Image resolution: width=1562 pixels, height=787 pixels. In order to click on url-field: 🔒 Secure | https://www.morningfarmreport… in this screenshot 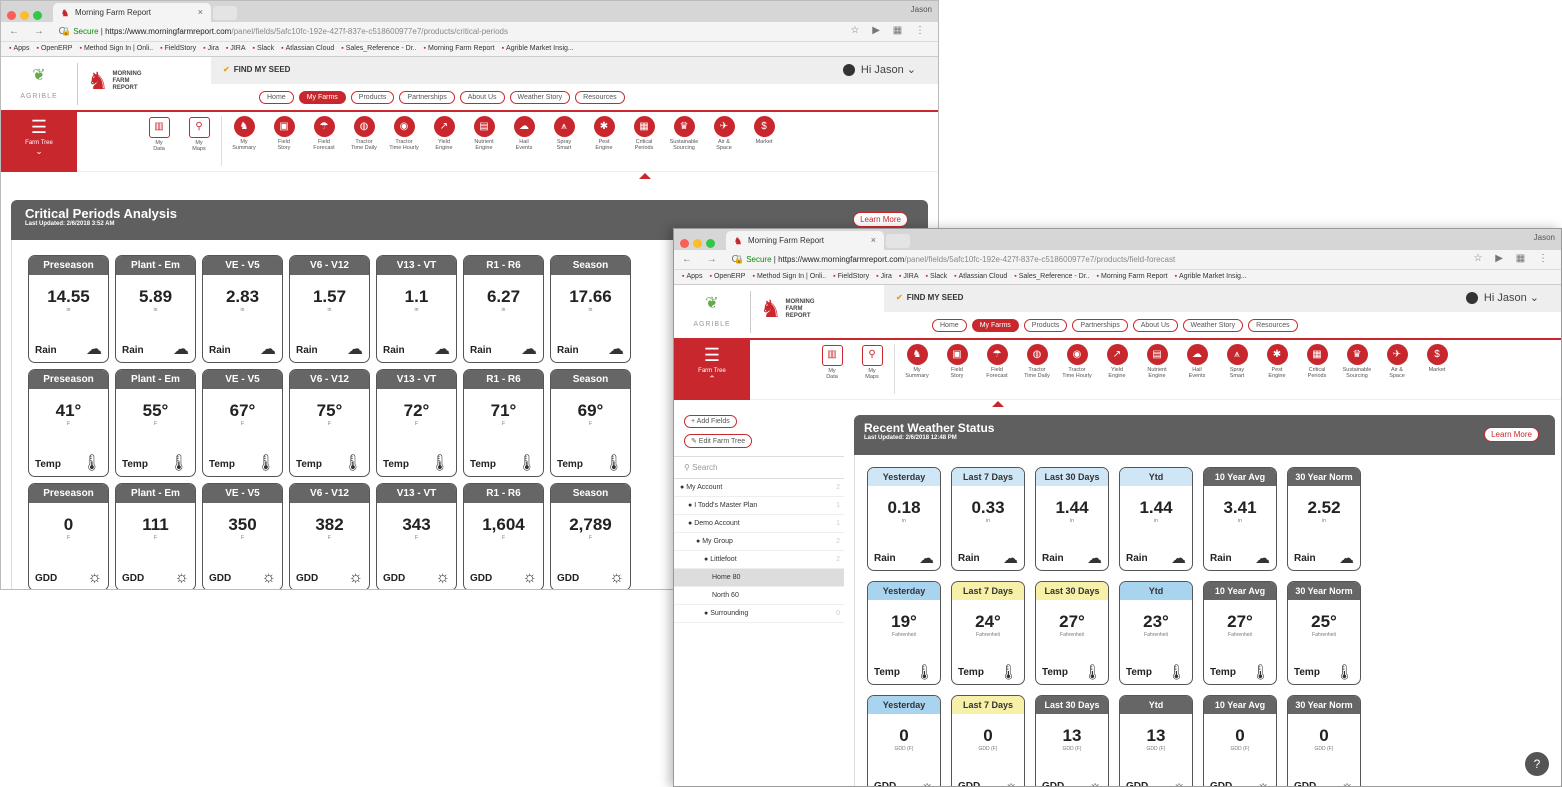, I will do `click(284, 31)`.